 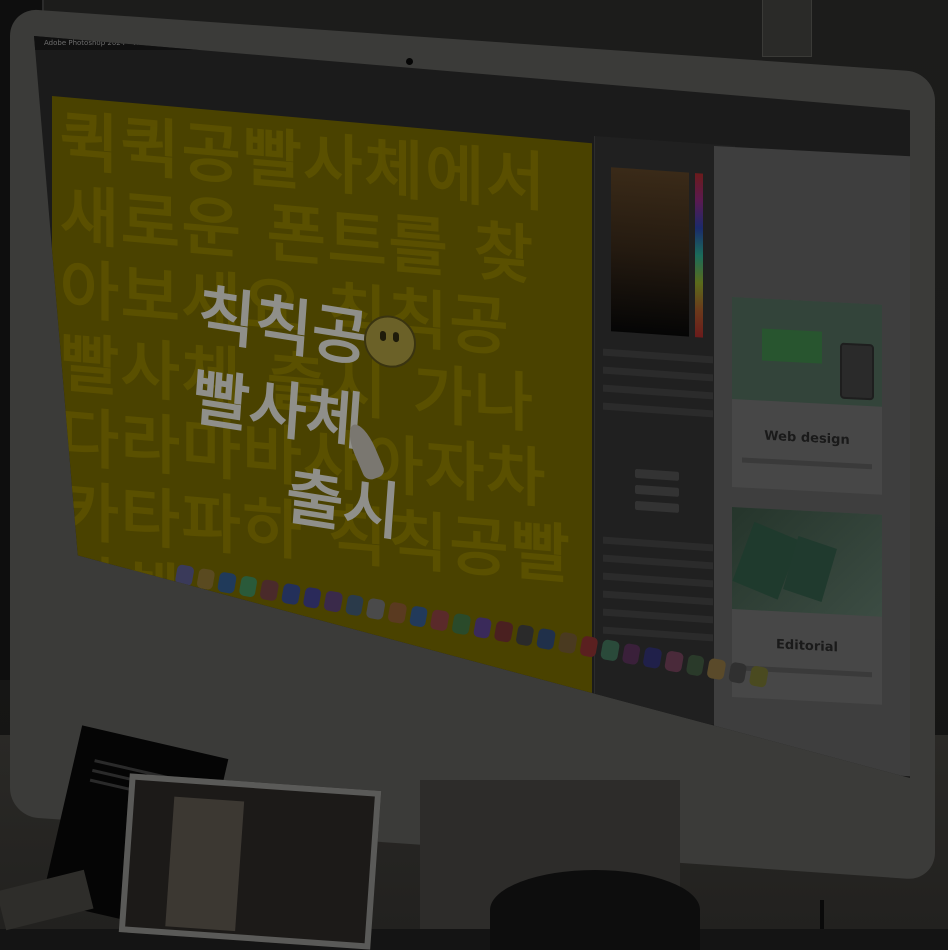 I want to click on portfolio-card-web: Web design, so click(x=807, y=395).